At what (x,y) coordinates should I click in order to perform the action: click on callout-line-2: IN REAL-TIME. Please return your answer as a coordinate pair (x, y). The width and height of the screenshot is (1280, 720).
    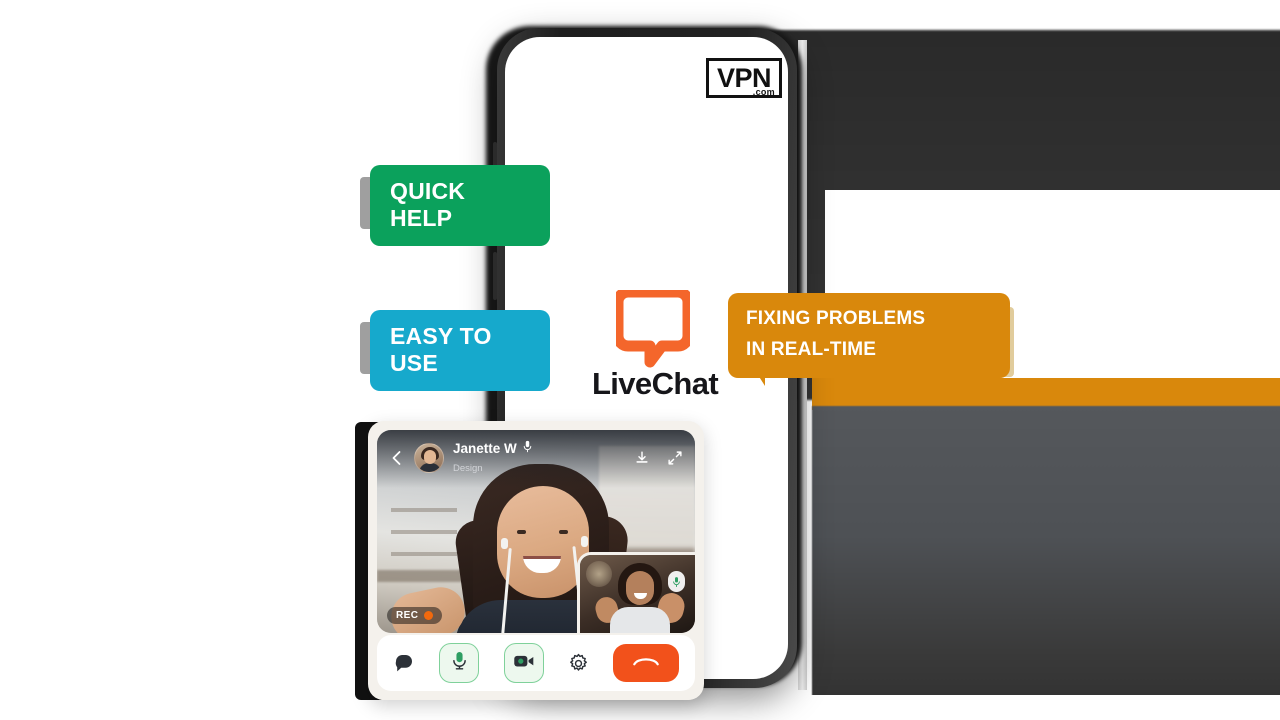
    Looking at the image, I should click on (811, 349).